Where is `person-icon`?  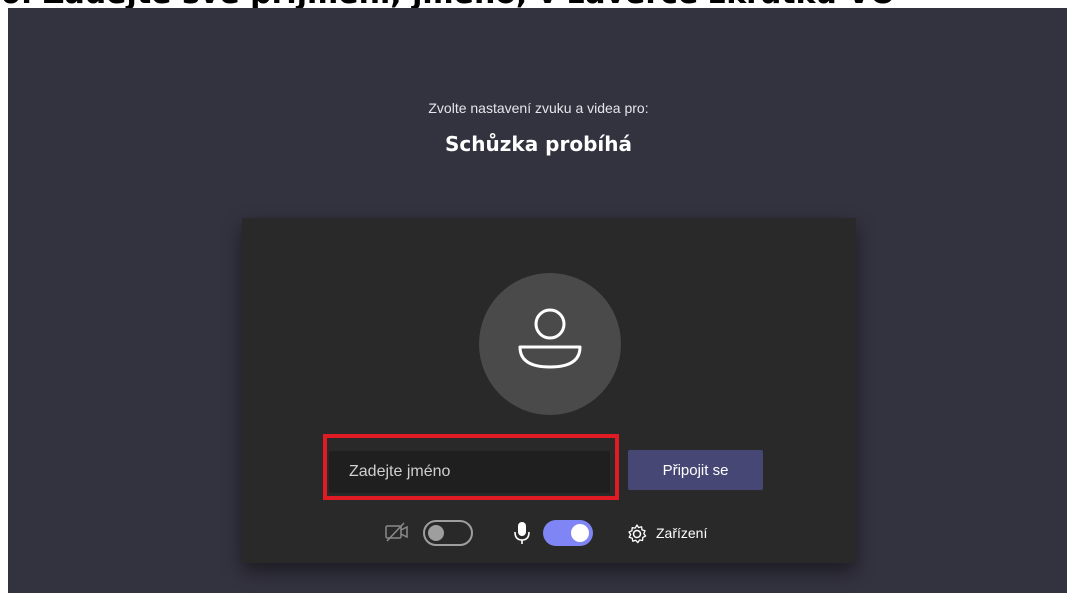 person-icon is located at coordinates (550, 338).